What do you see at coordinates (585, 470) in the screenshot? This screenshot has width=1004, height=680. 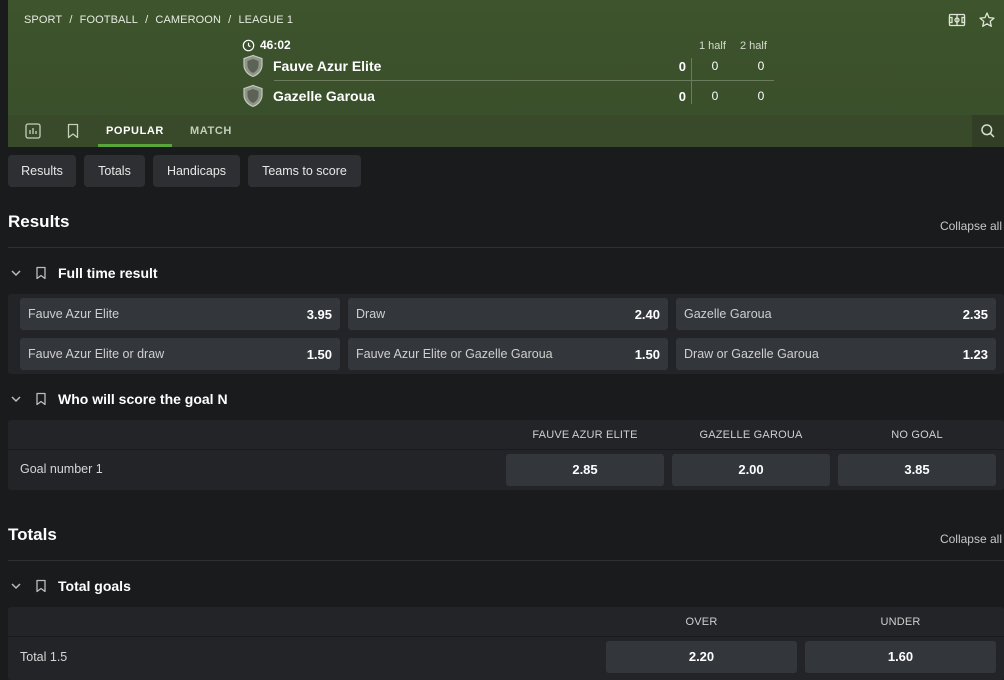 I see `odd-button: 2.85` at bounding box center [585, 470].